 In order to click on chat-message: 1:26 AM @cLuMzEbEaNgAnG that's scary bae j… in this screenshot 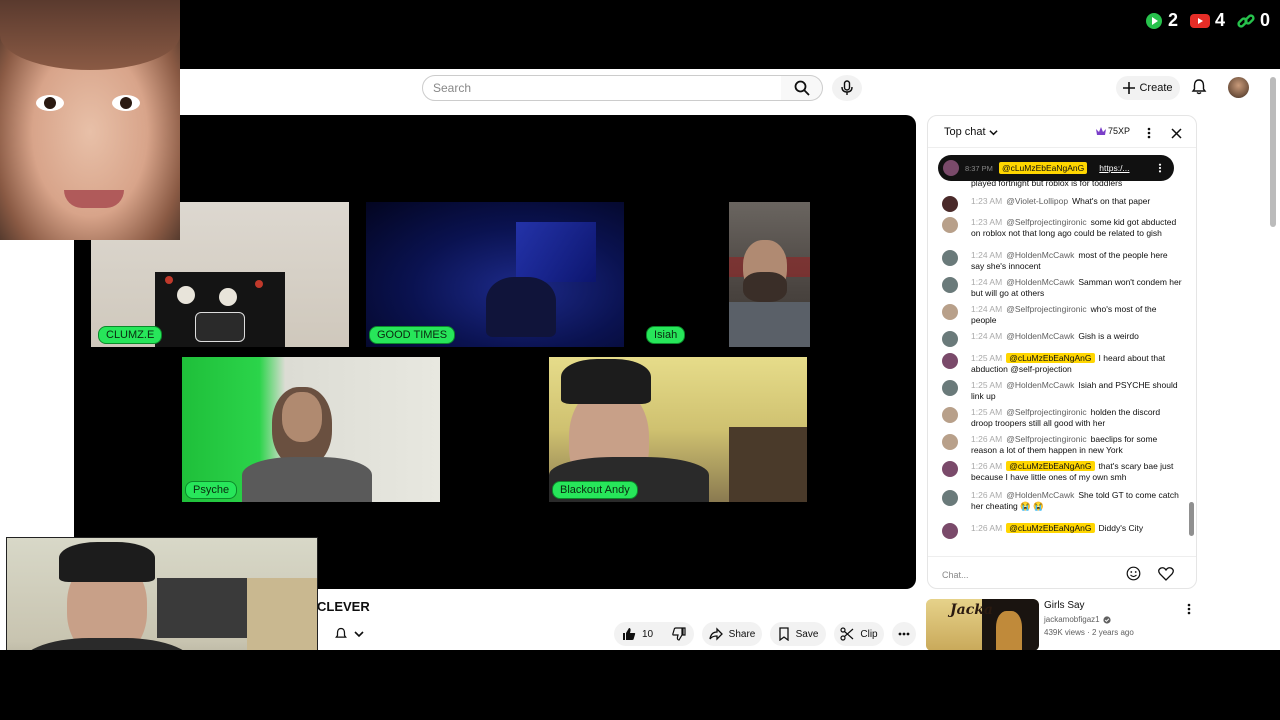, I will do `click(1062, 472)`.